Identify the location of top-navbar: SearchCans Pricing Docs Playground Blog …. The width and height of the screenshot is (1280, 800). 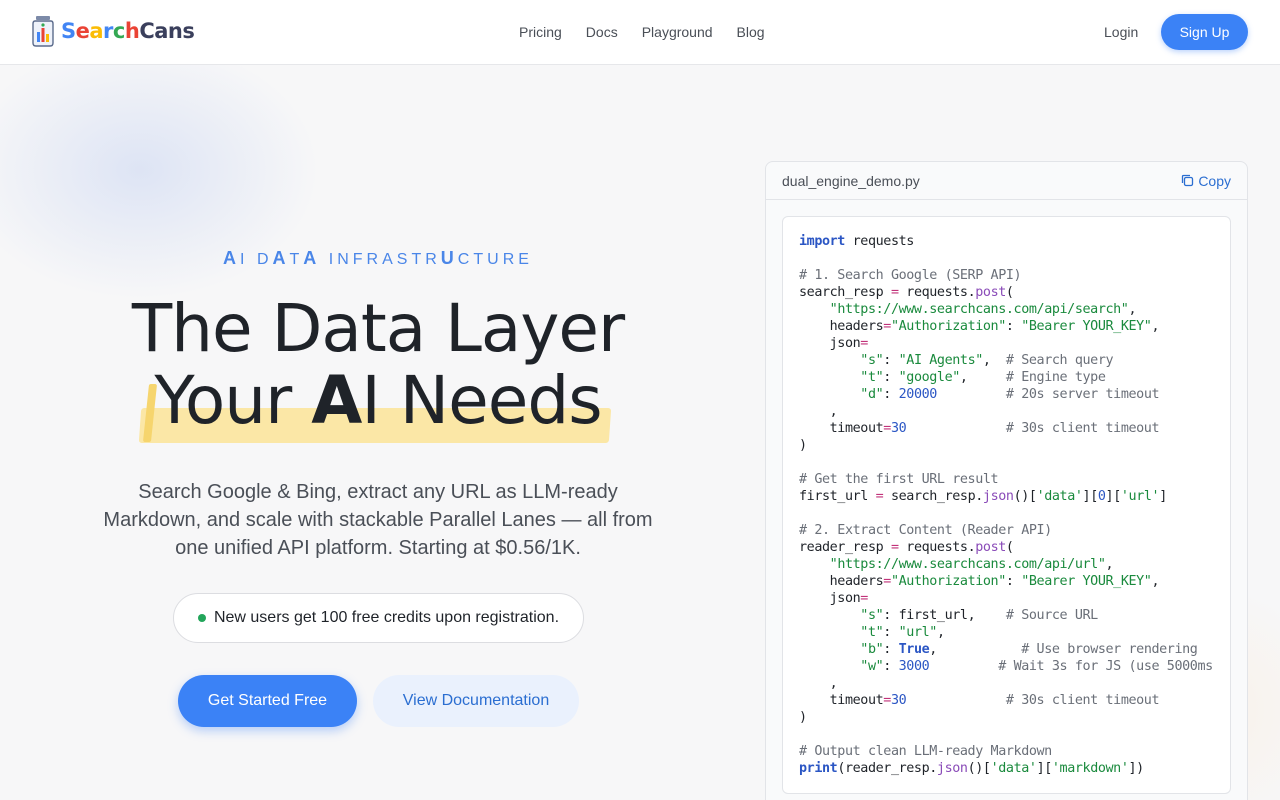
(640, 32).